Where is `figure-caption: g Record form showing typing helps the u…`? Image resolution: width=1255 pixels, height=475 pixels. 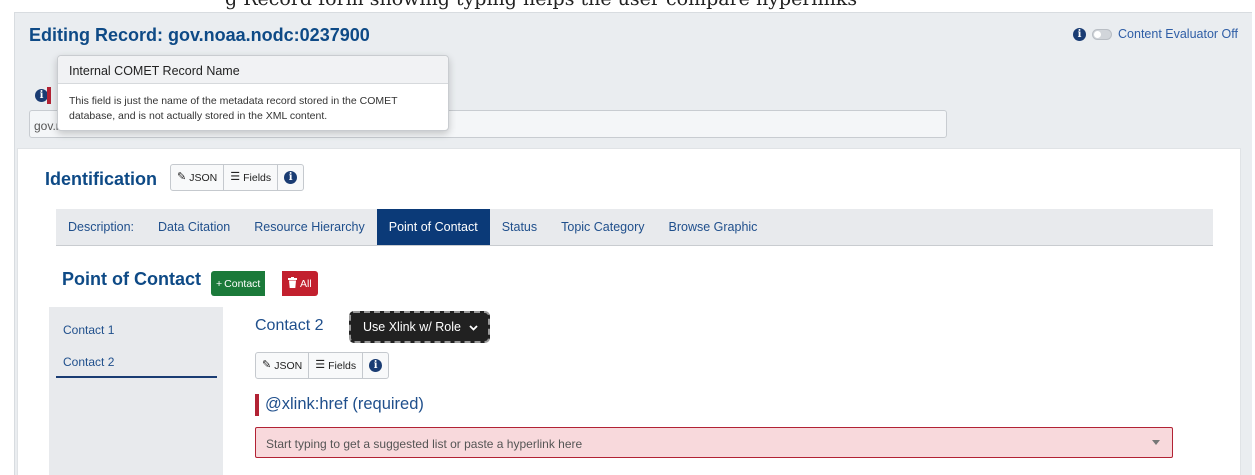 figure-caption: g Record form showing typing helps the u… is located at coordinates (541, 5).